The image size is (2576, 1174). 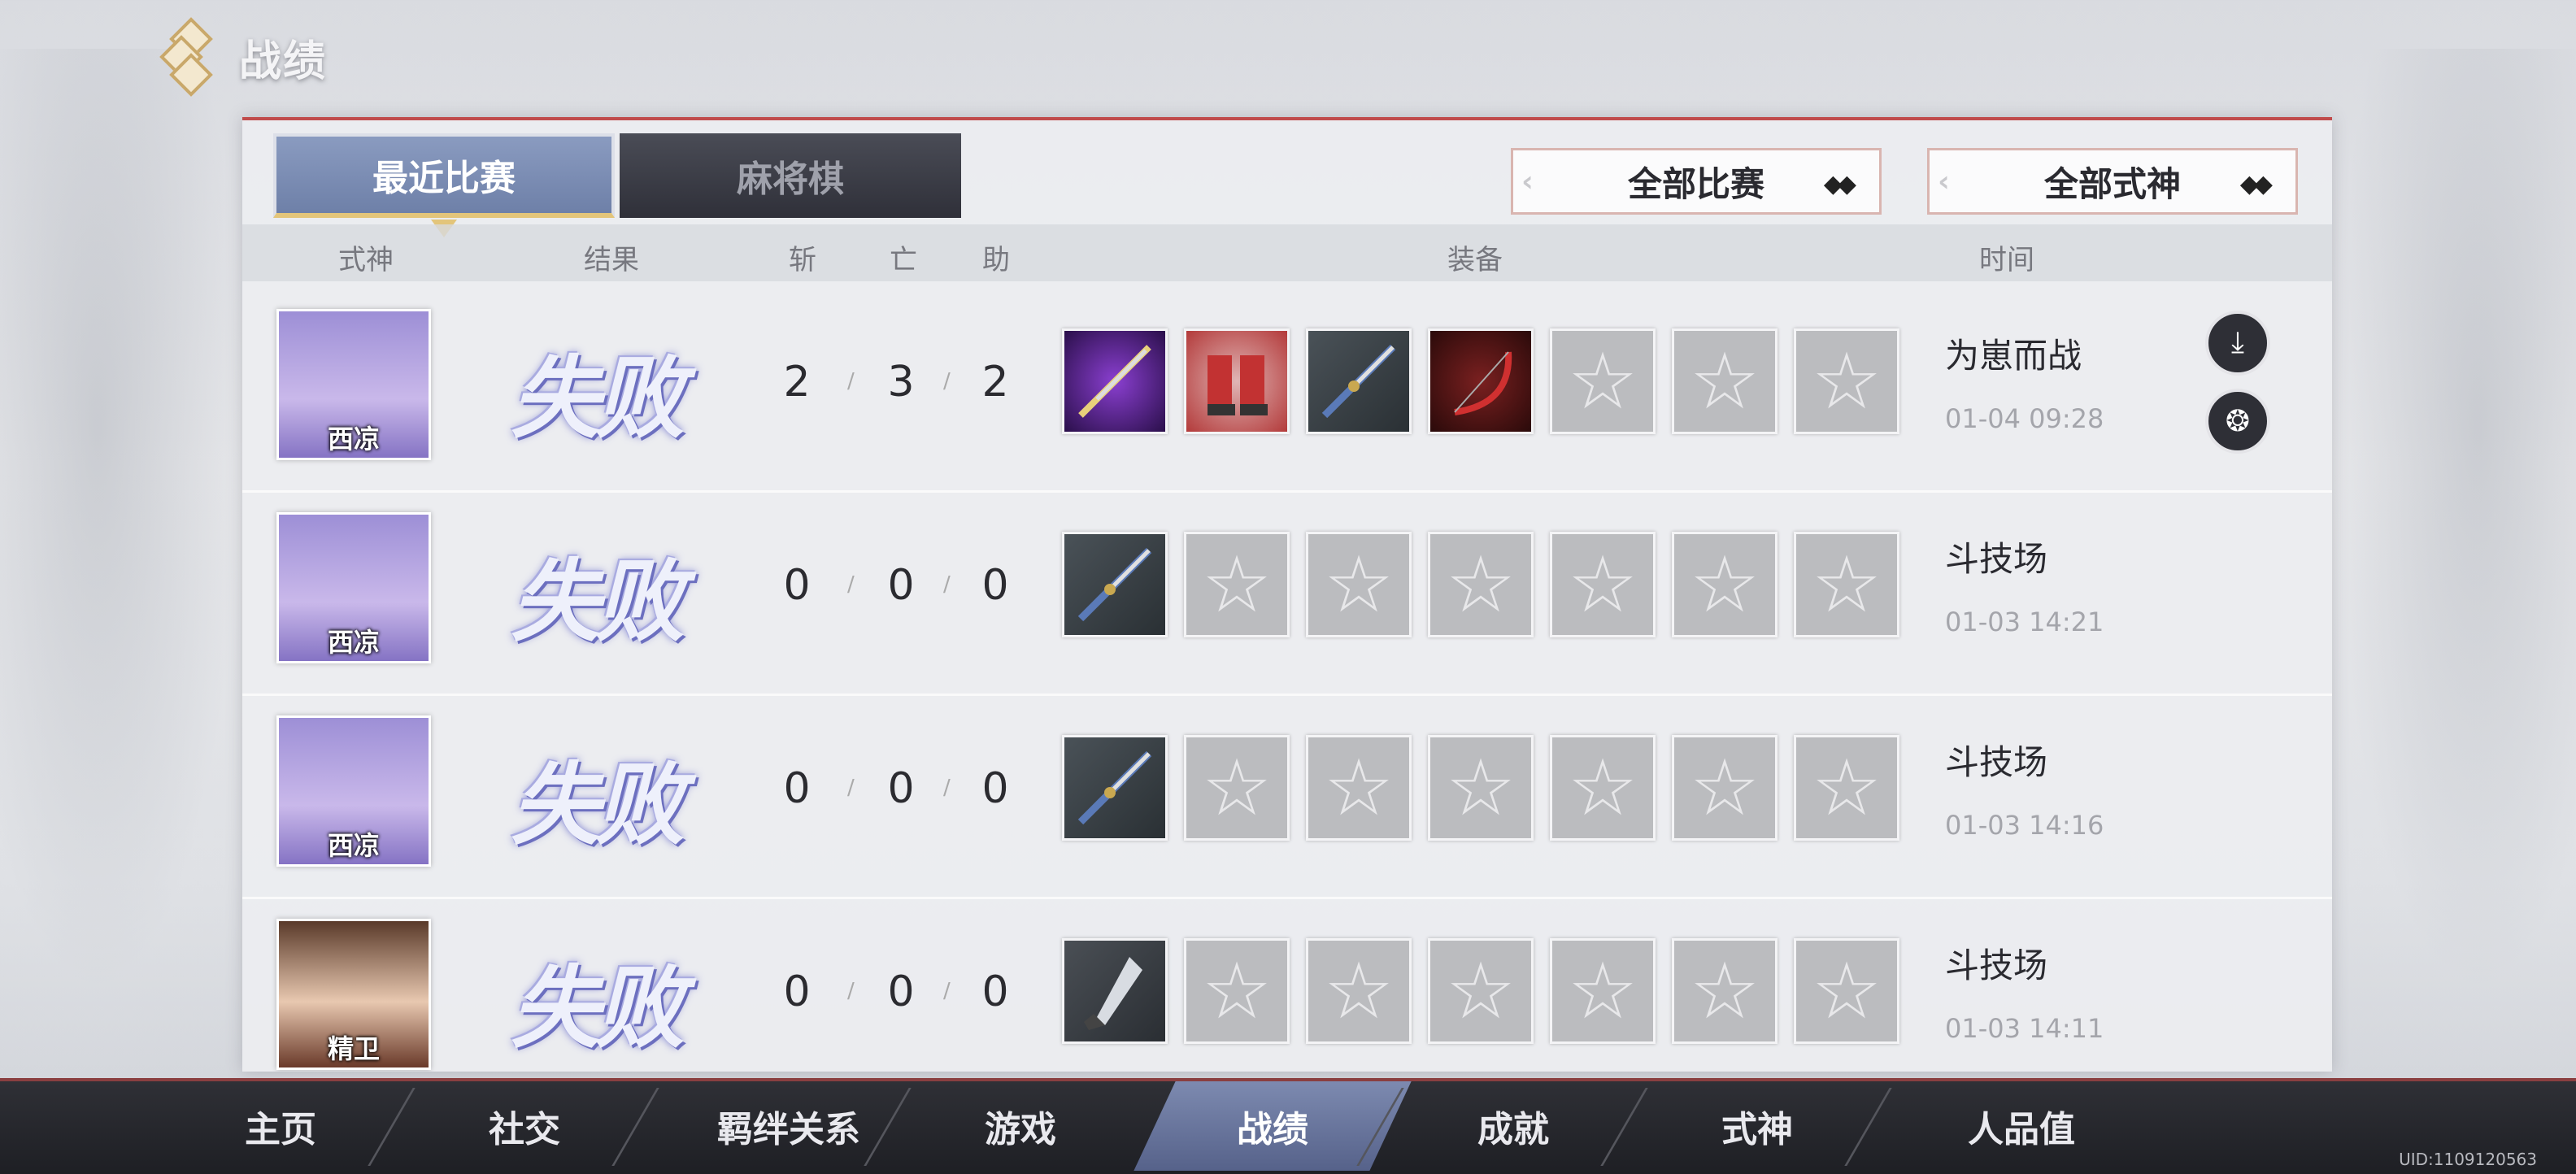 I want to click on download-icon: ⤓, so click(x=2238, y=343).